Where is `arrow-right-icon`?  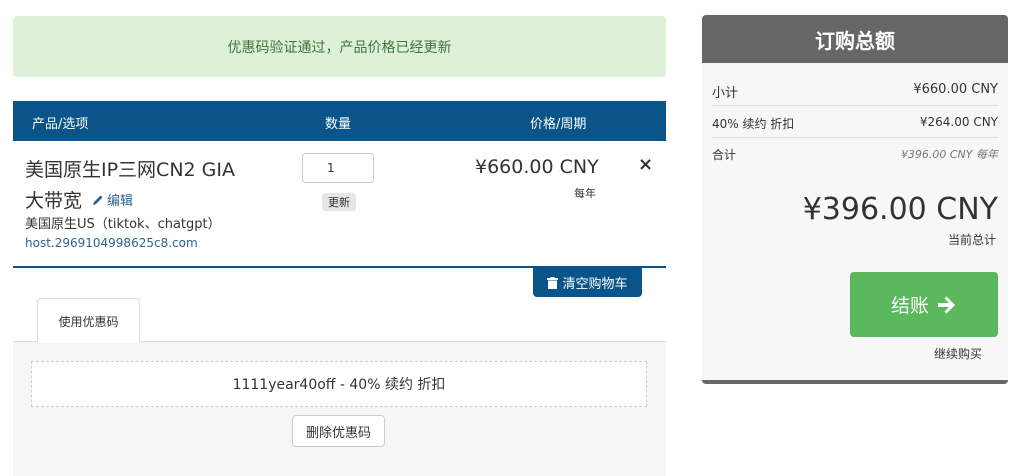
arrow-right-icon is located at coordinates (946, 304).